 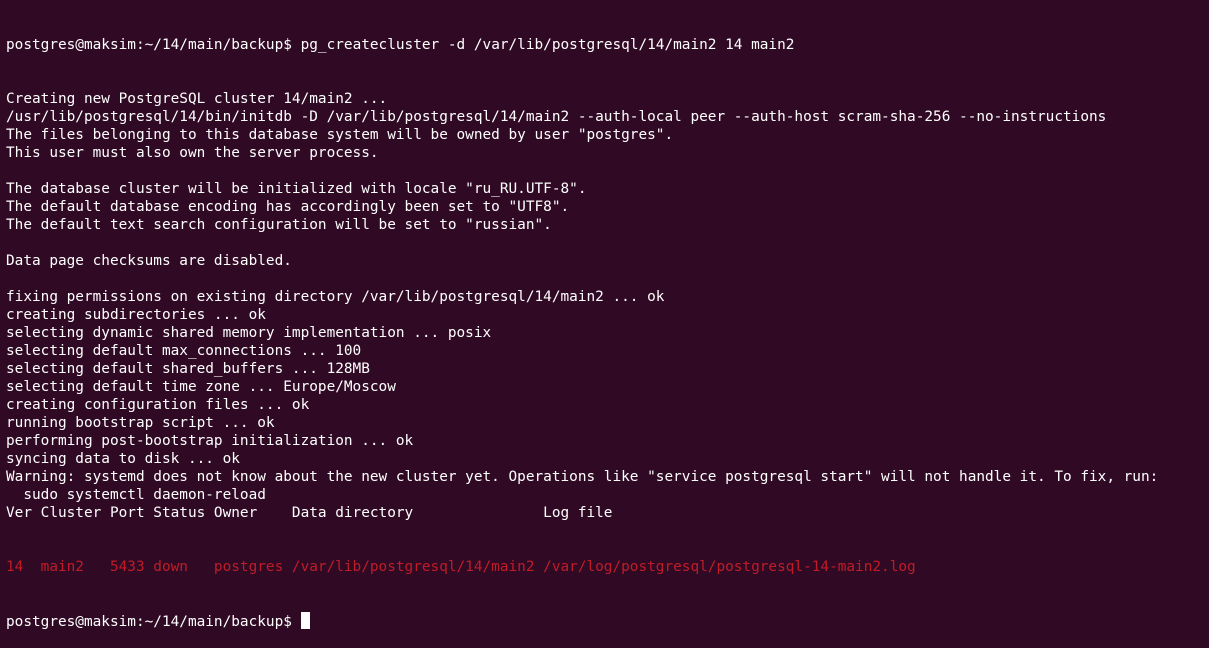 I want to click on output-line: Data page checksums are disabled., so click(x=149, y=261).